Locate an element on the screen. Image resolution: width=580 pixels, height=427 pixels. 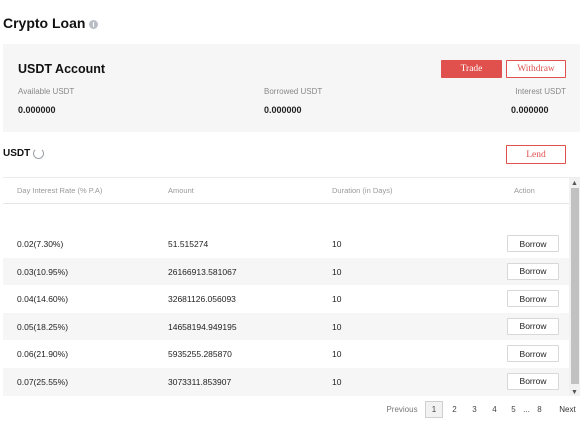
scrollbar-thumb is located at coordinates (575, 286).